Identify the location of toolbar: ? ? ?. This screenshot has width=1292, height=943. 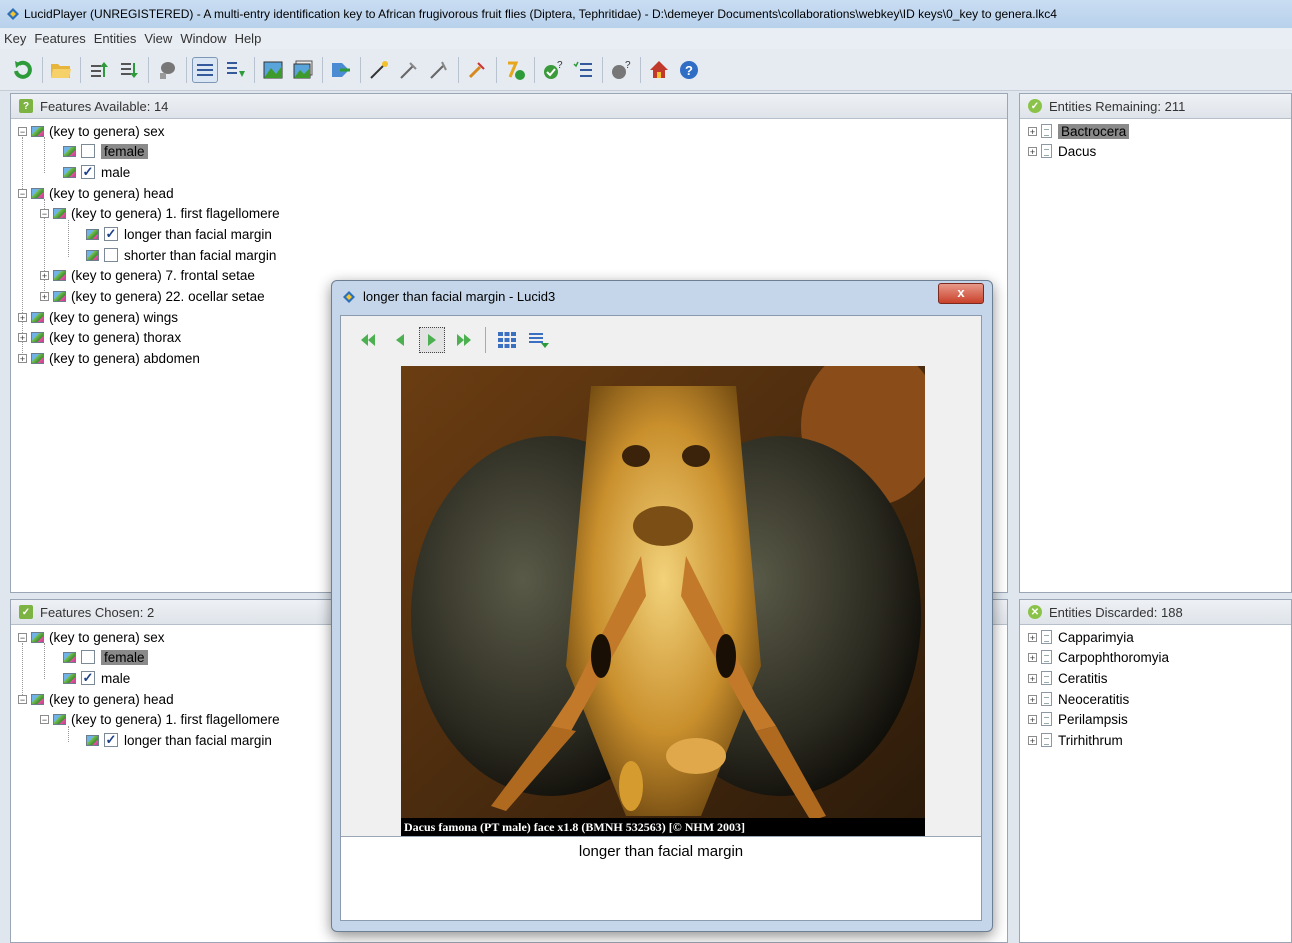
(646, 70).